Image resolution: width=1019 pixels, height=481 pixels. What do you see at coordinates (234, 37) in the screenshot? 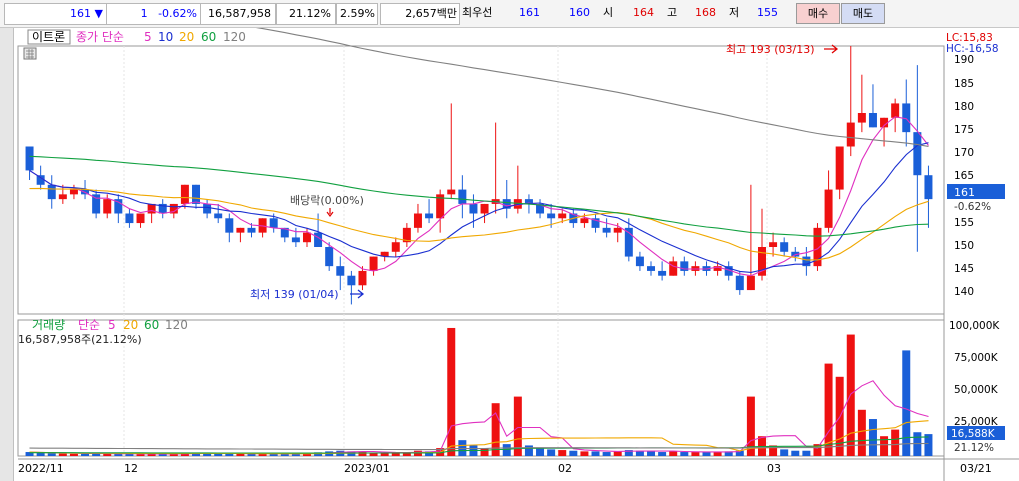
I see `ma120-label: 120` at bounding box center [234, 37].